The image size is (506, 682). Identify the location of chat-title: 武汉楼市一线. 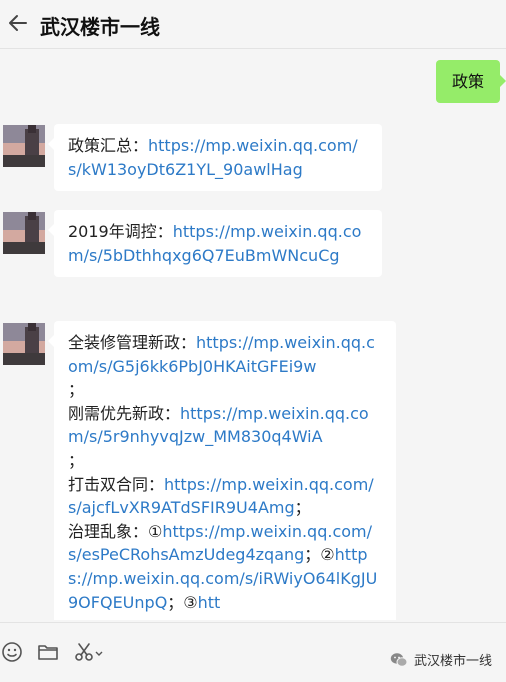
(100, 27).